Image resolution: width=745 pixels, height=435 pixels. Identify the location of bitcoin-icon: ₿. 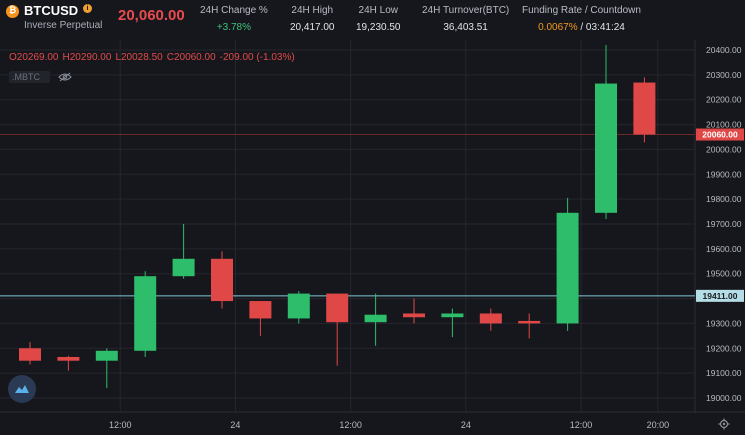
(12, 11).